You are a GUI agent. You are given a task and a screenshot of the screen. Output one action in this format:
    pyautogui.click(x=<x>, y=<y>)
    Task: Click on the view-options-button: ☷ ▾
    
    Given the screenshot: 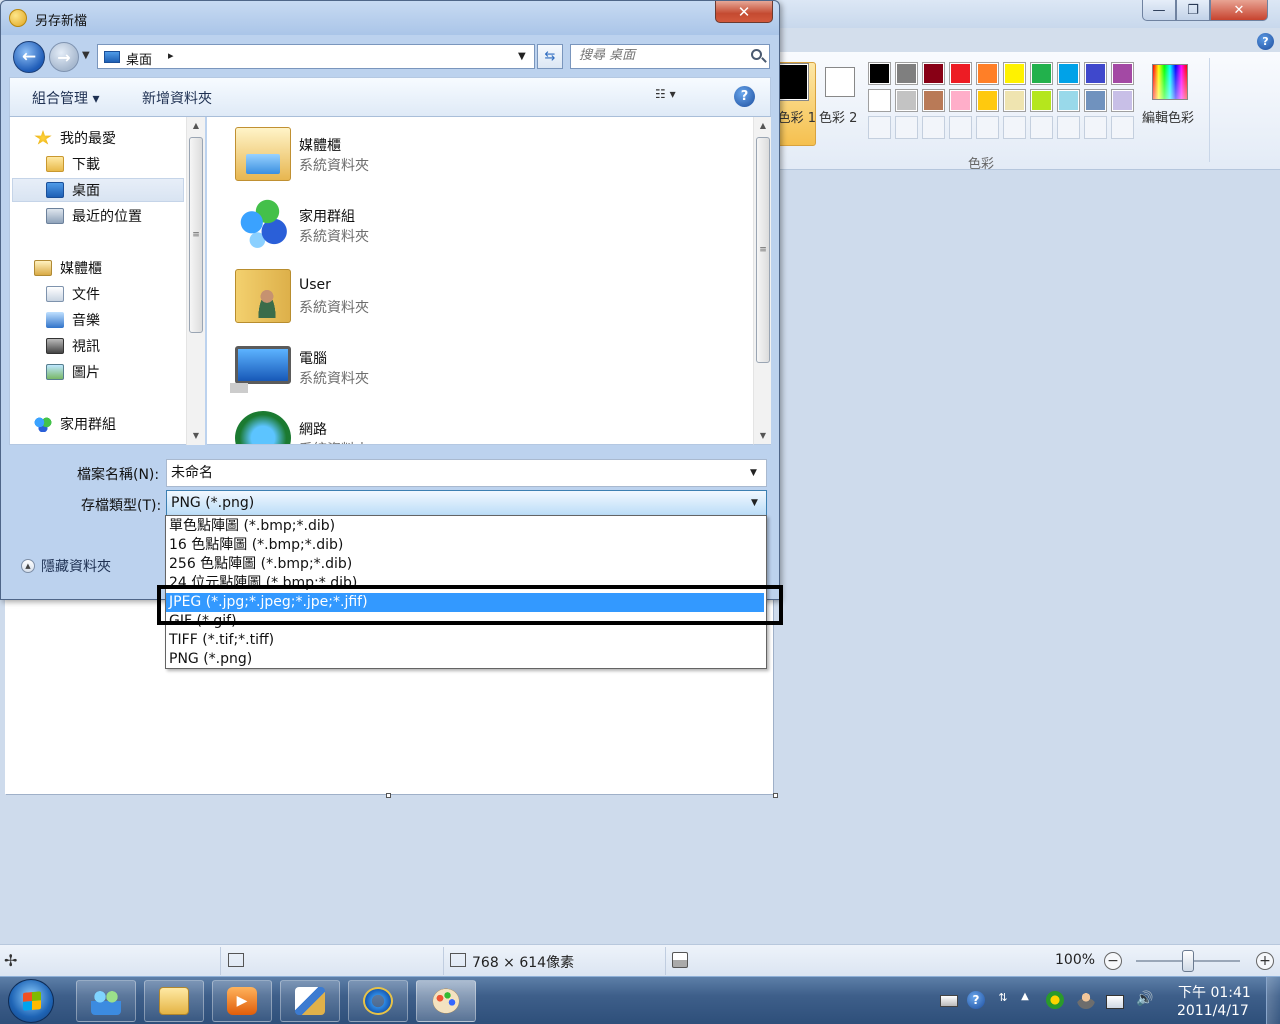 What is the action you would take?
    pyautogui.click(x=675, y=97)
    